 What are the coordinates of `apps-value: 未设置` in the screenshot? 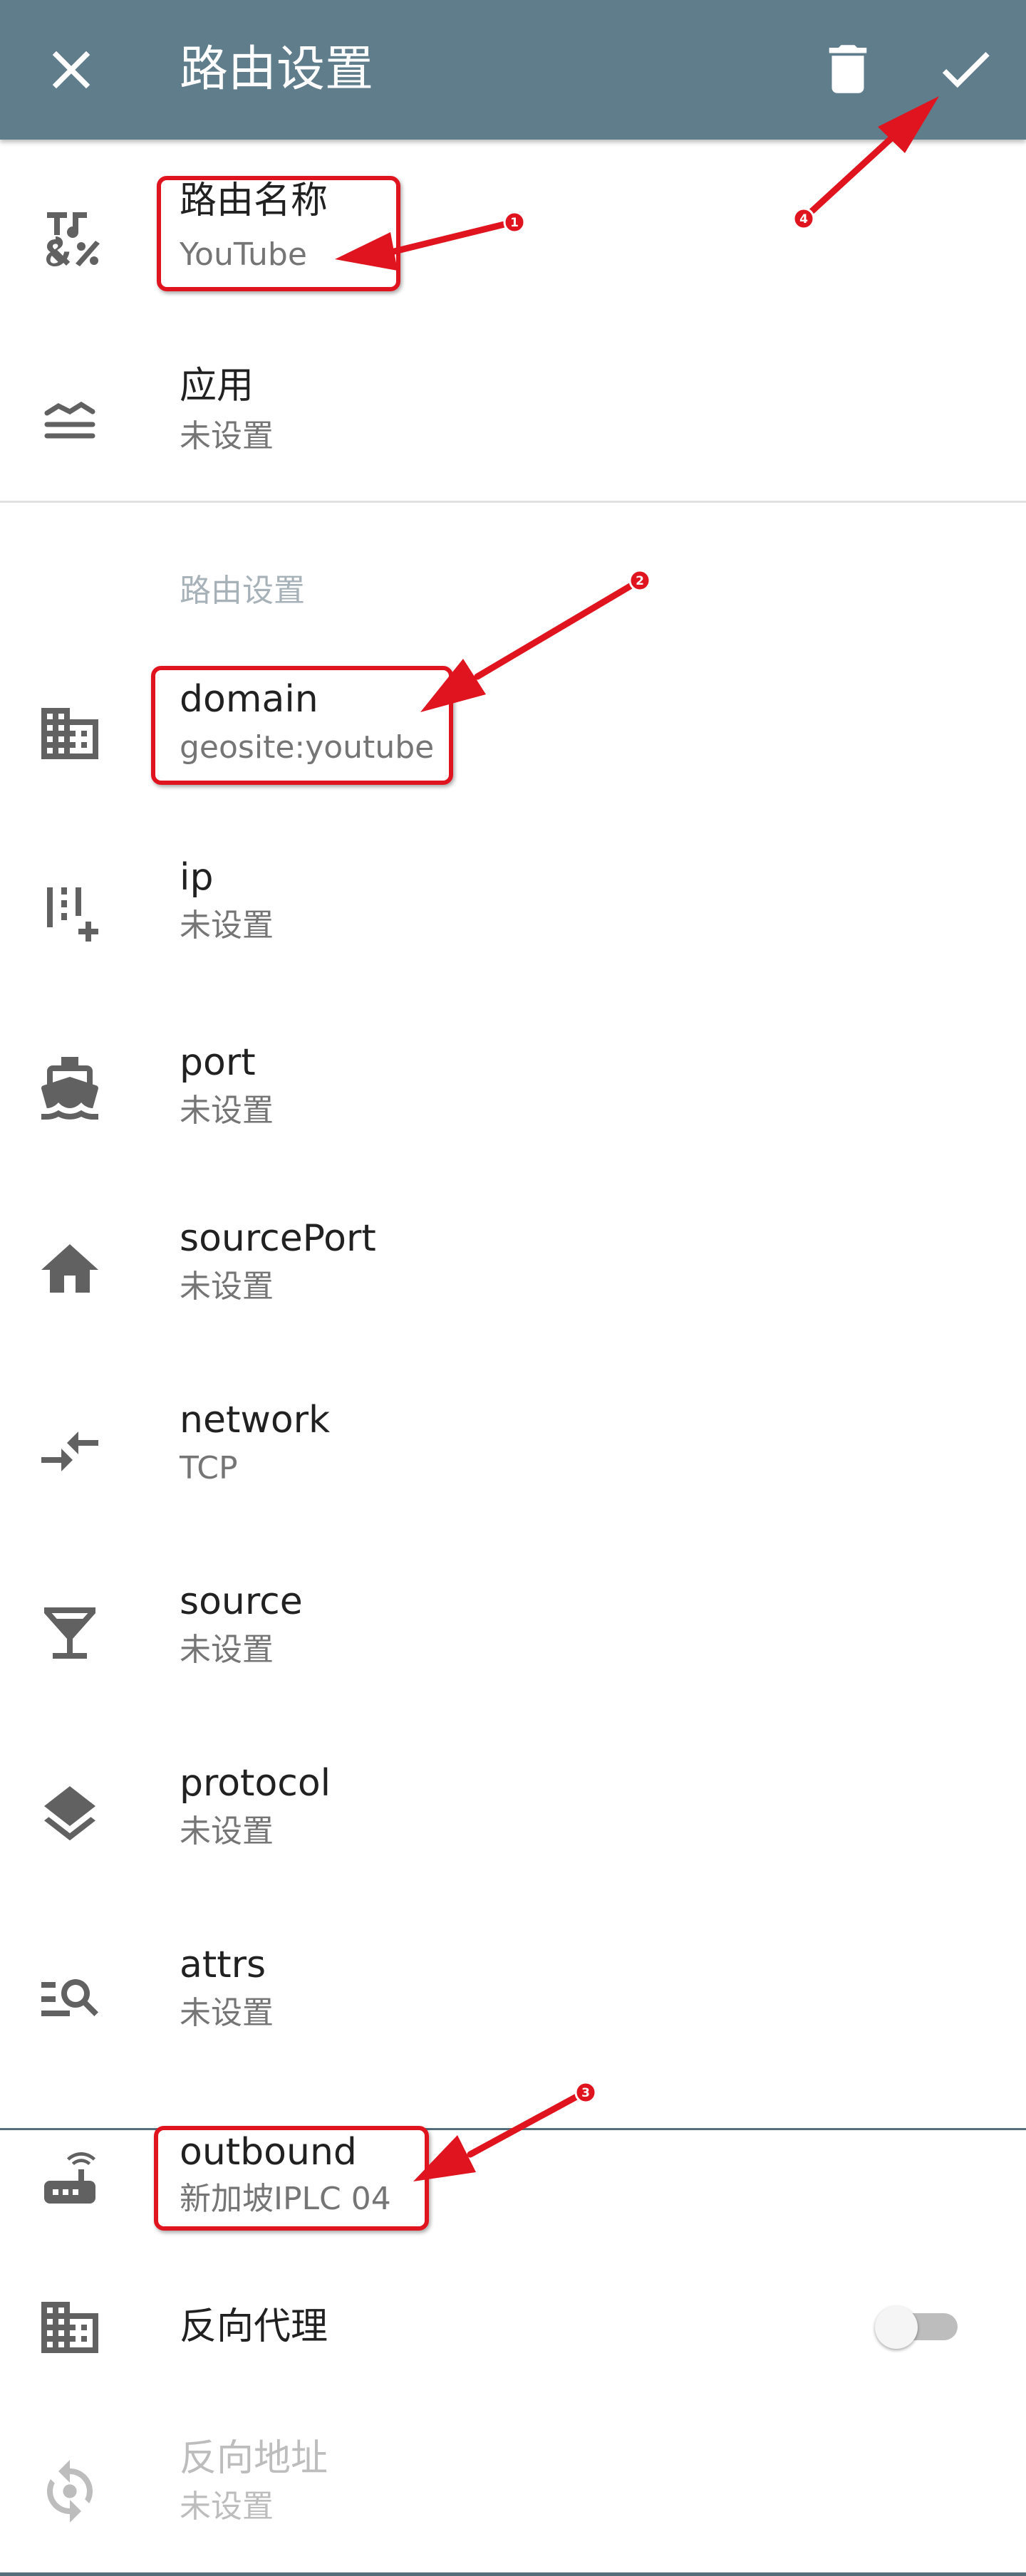 It's located at (227, 436).